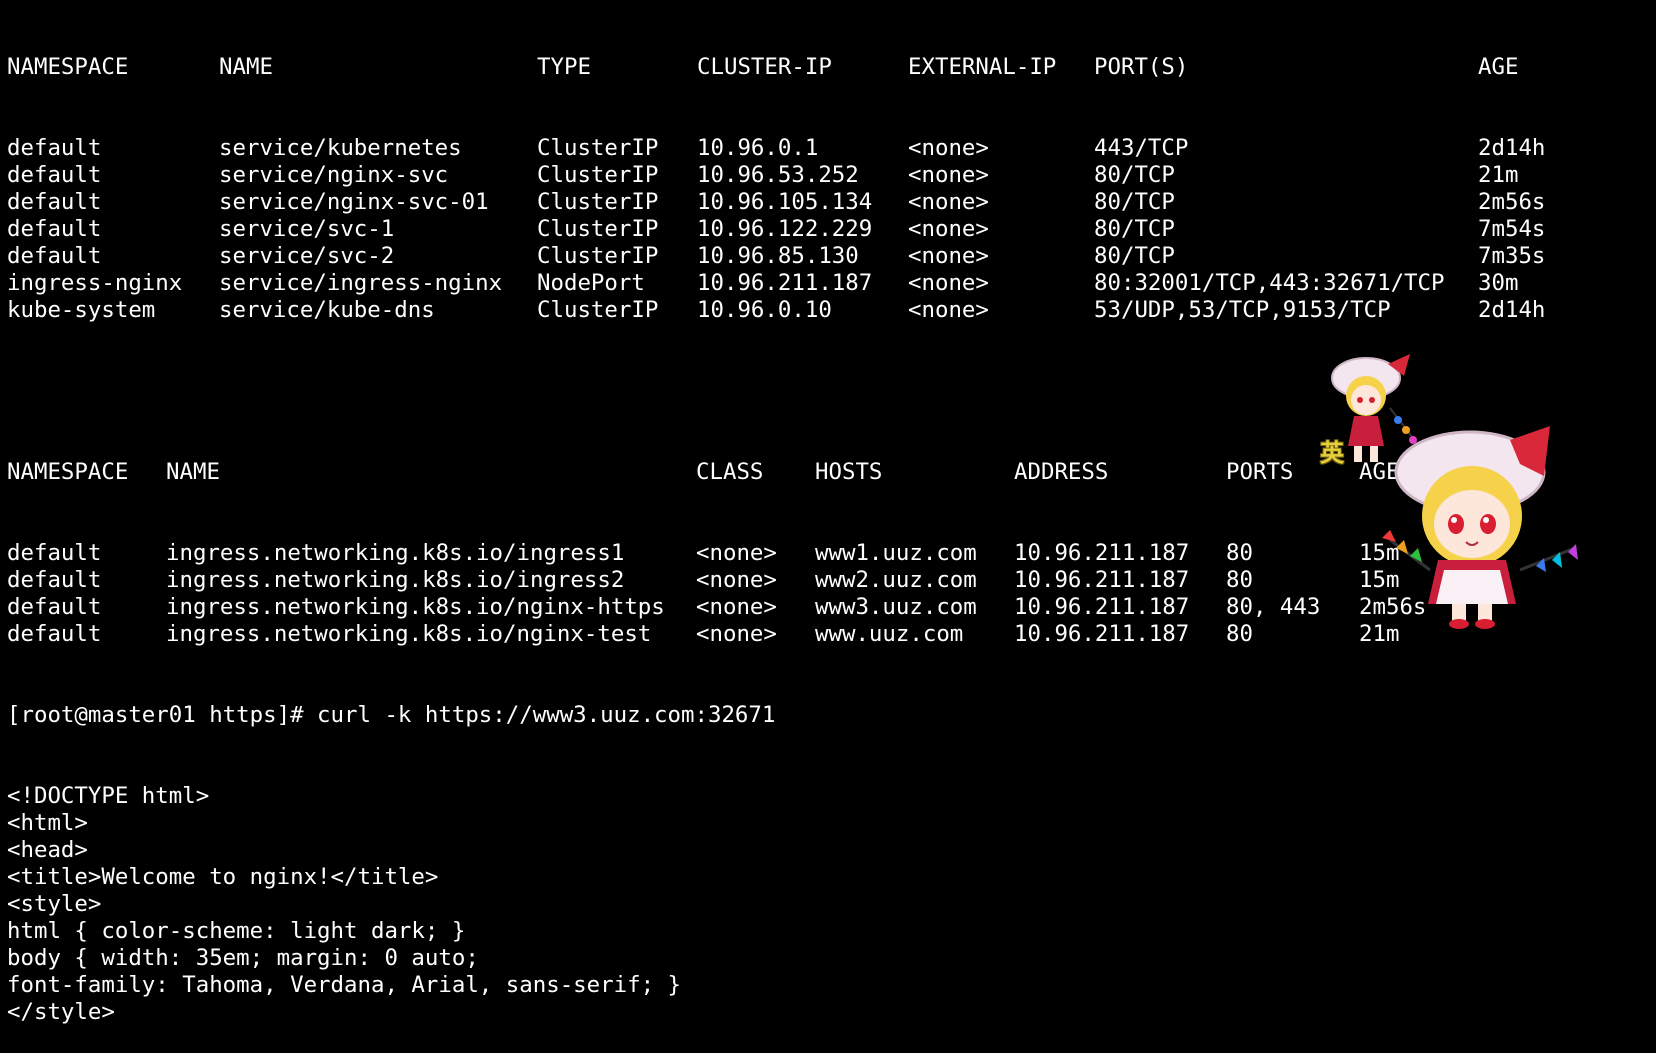 The height and width of the screenshot is (1053, 1656). I want to click on cell: ingress.networking.k8s.io/nginx-https, so click(415, 607).